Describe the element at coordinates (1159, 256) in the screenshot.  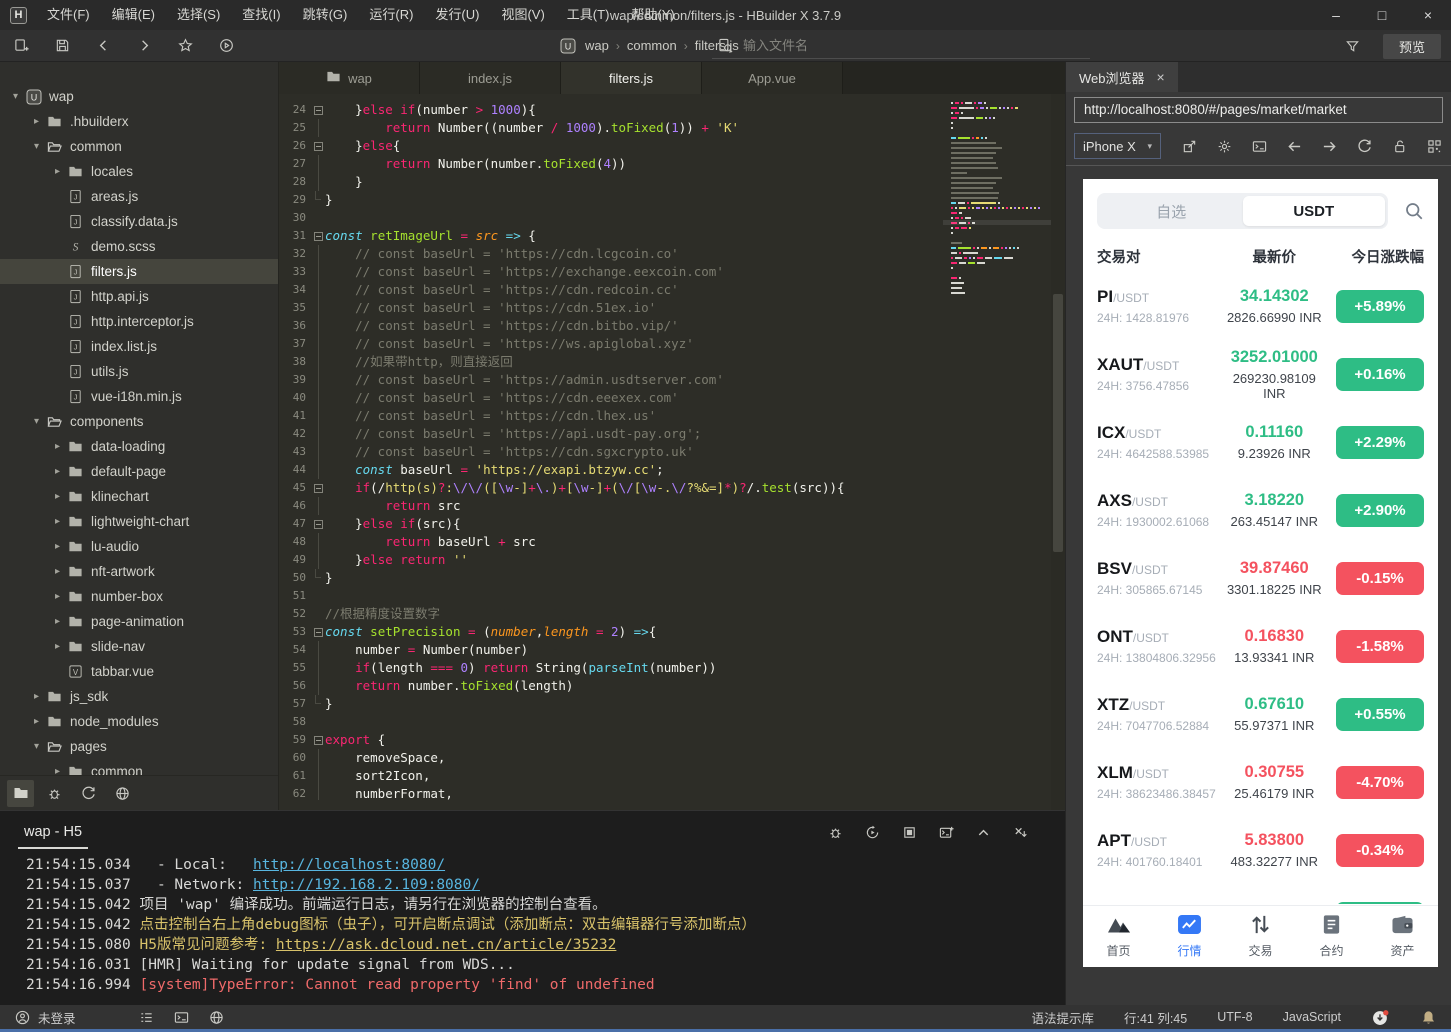
I see `column-pair: 交易对` at that location.